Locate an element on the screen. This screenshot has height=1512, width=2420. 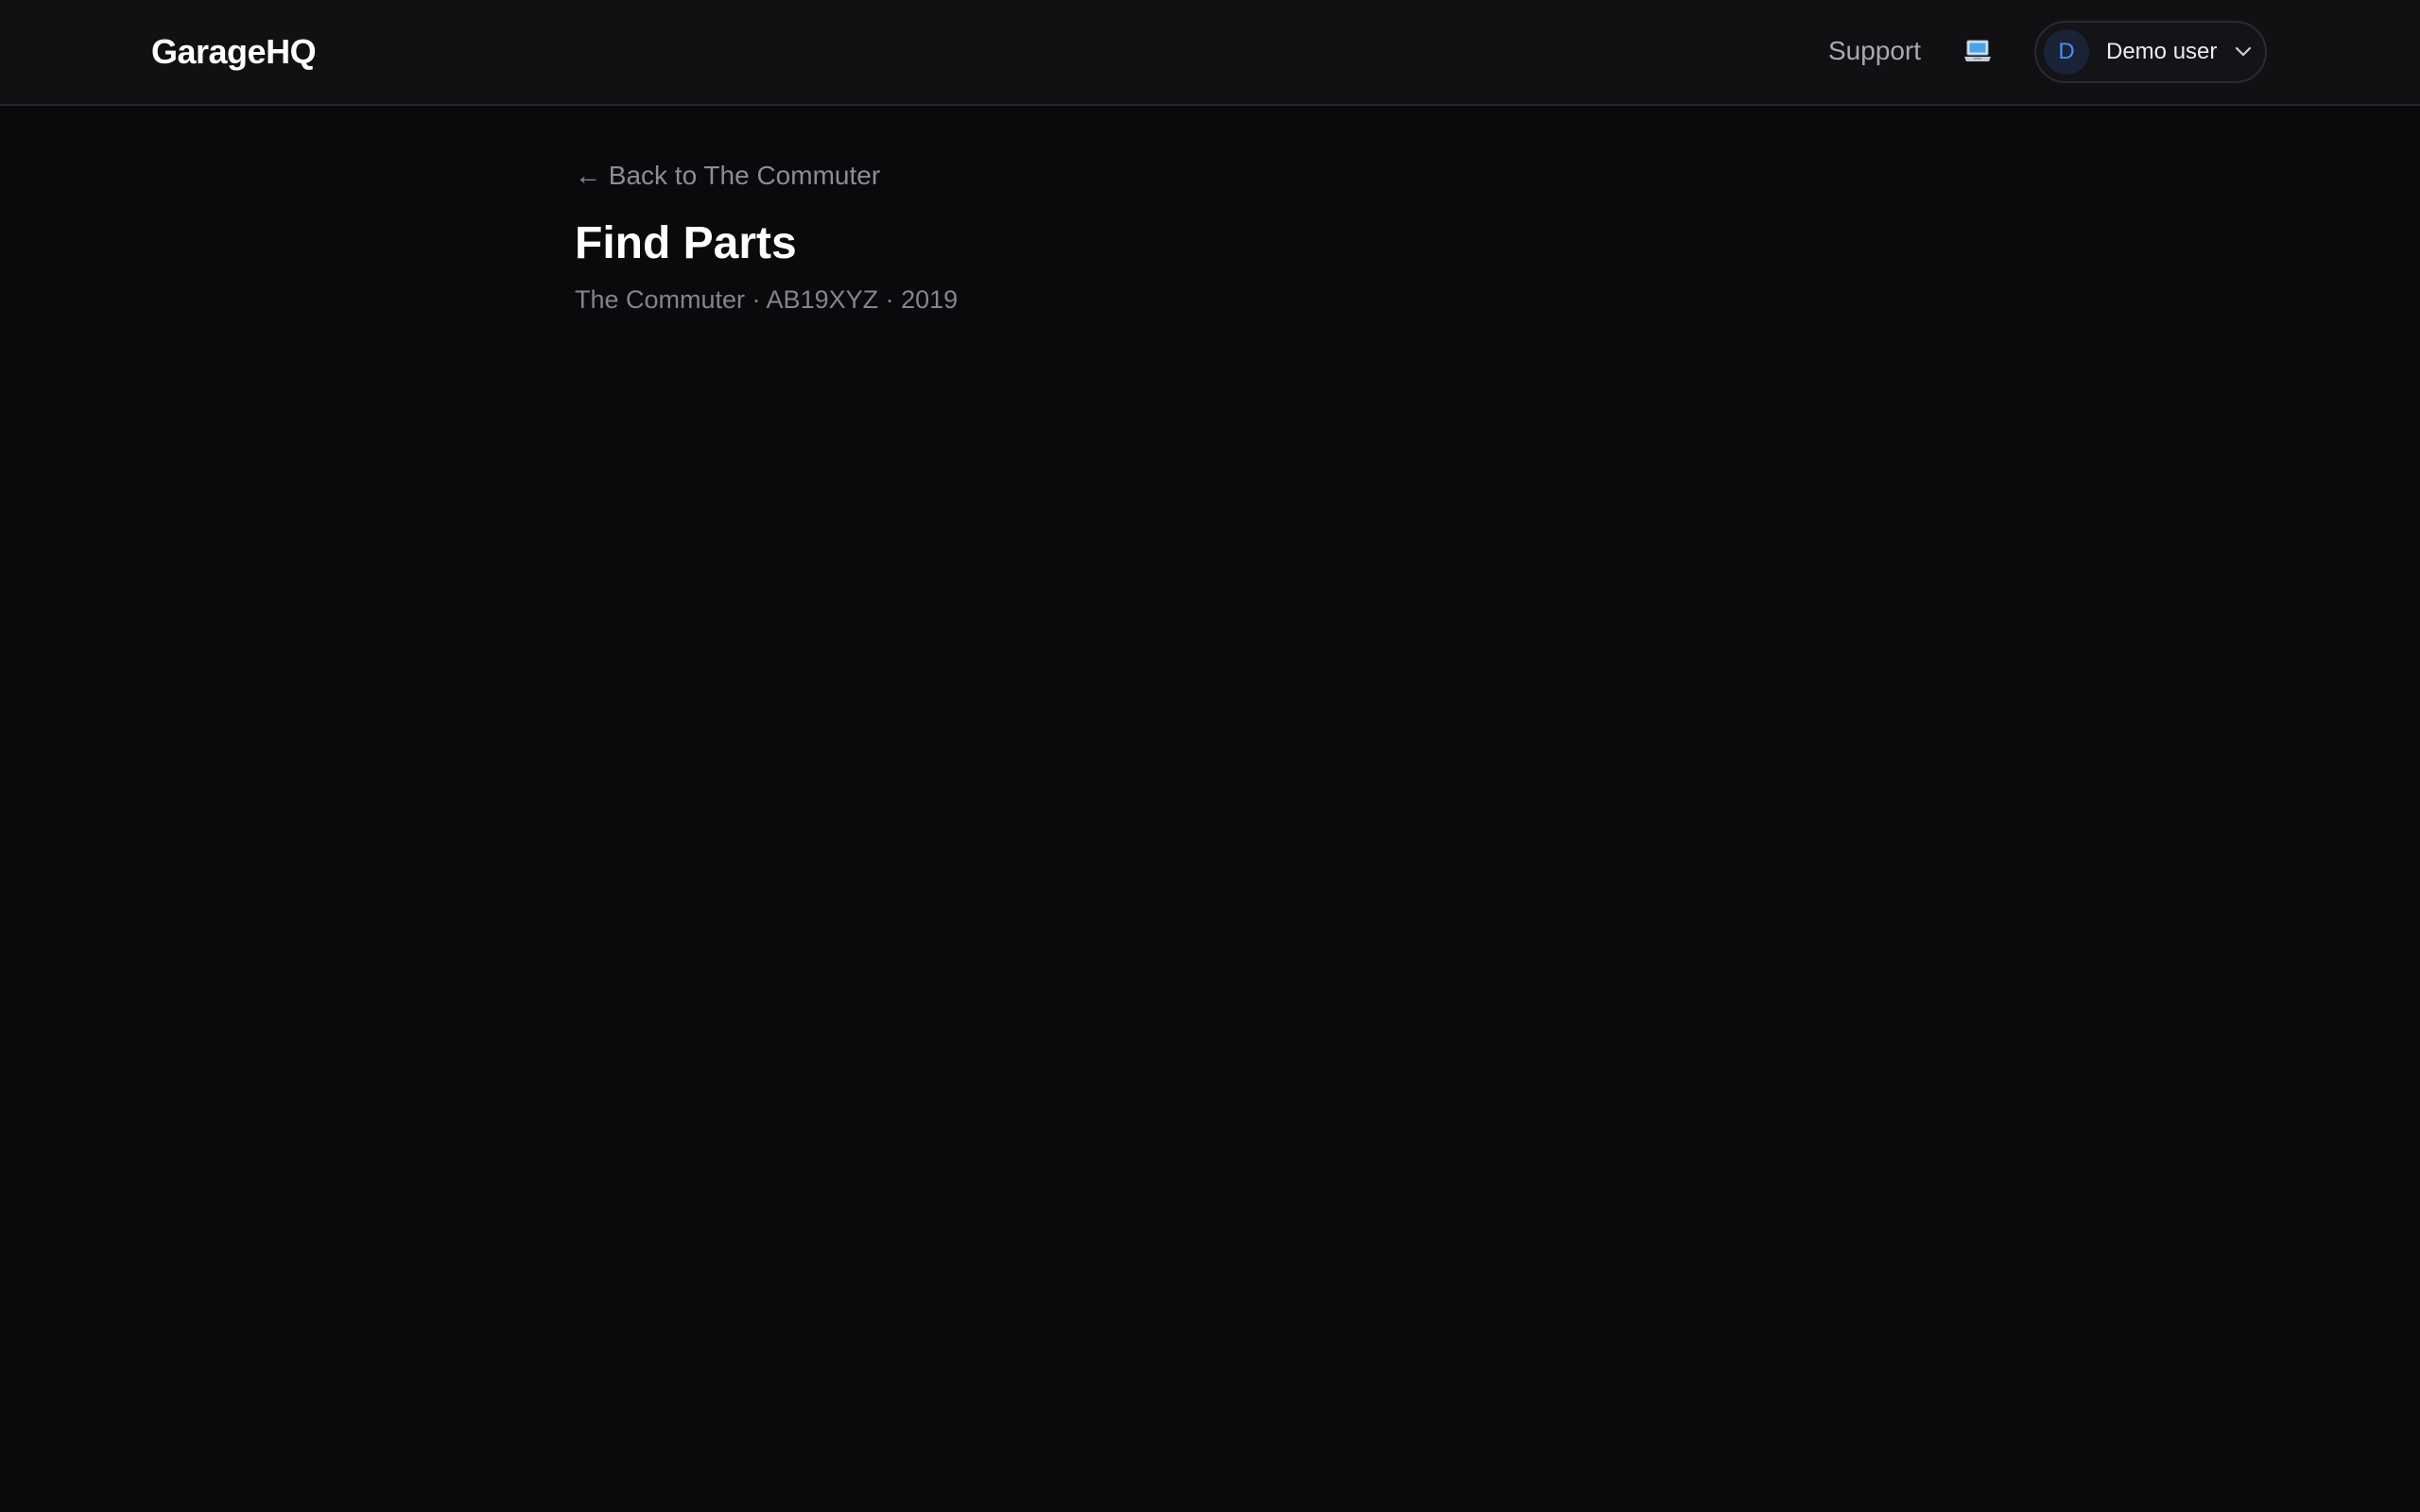
page-title: Find Parts is located at coordinates (686, 243).